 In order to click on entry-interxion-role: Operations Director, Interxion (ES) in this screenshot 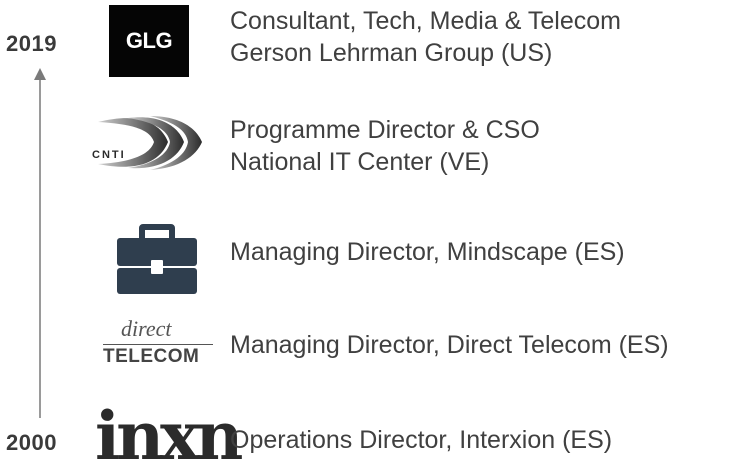, I will do `click(421, 440)`.